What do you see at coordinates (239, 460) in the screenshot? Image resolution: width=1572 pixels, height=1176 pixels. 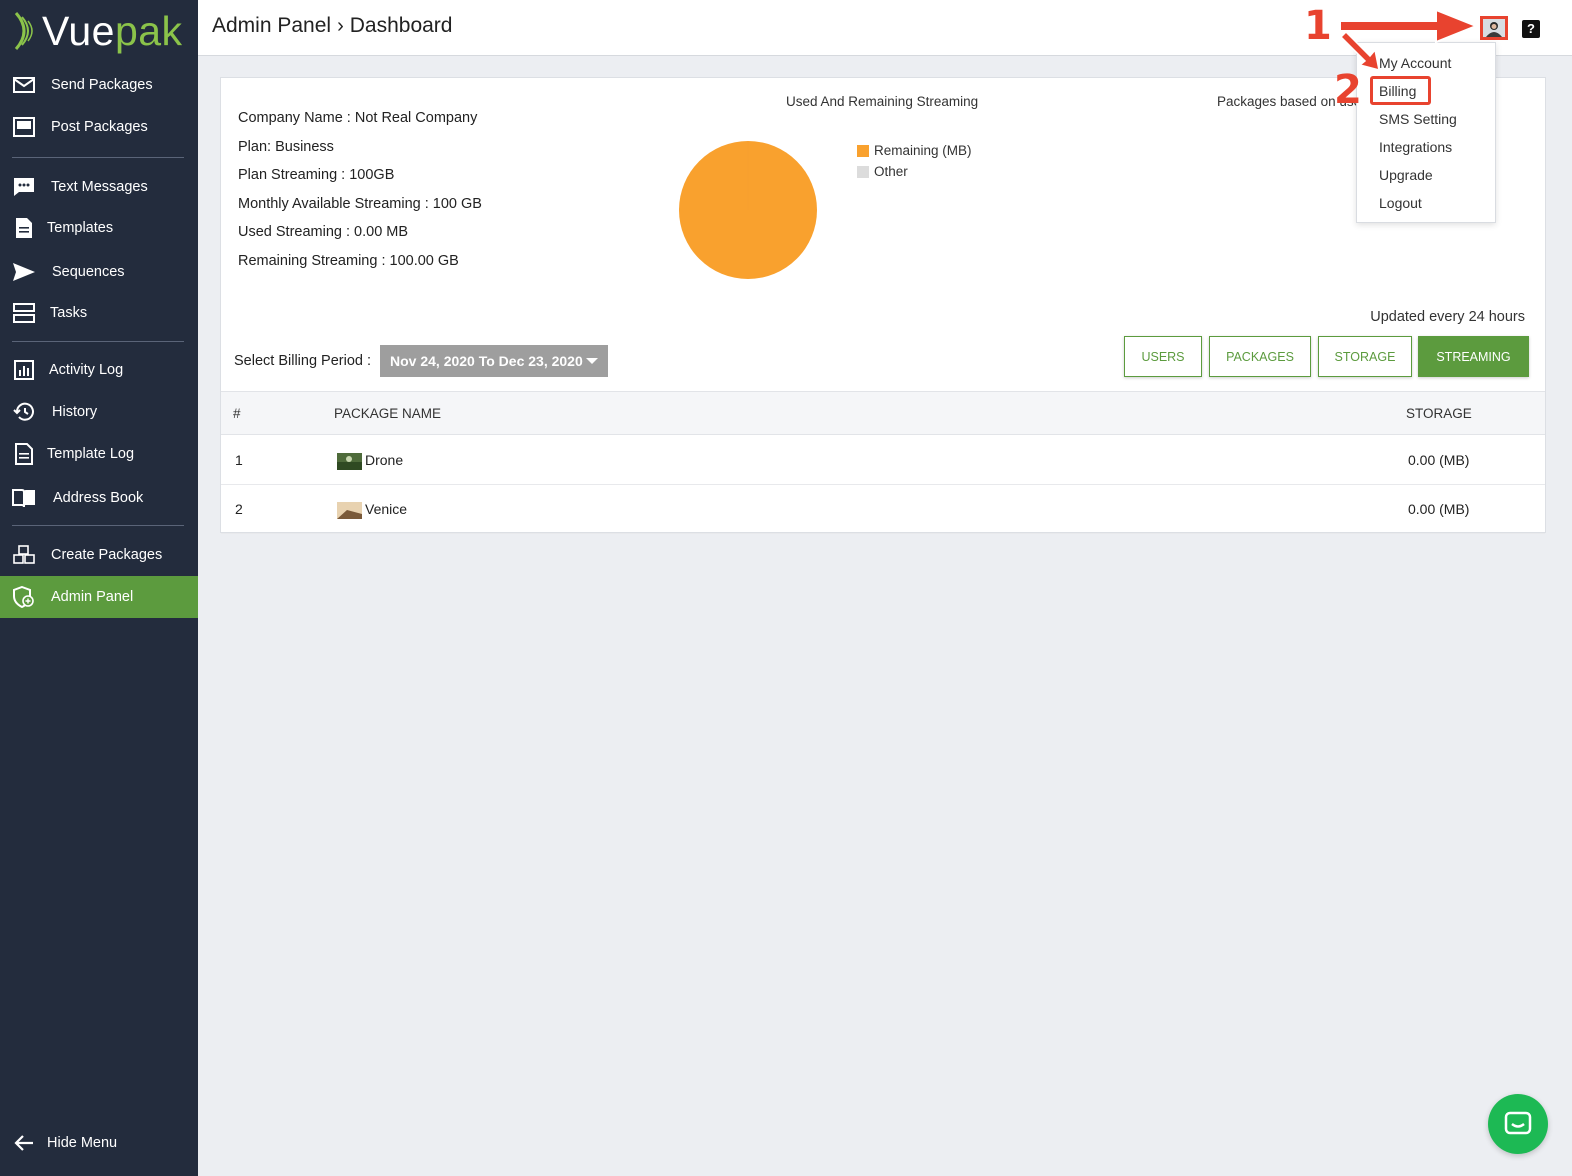 I see `row-index: 1` at bounding box center [239, 460].